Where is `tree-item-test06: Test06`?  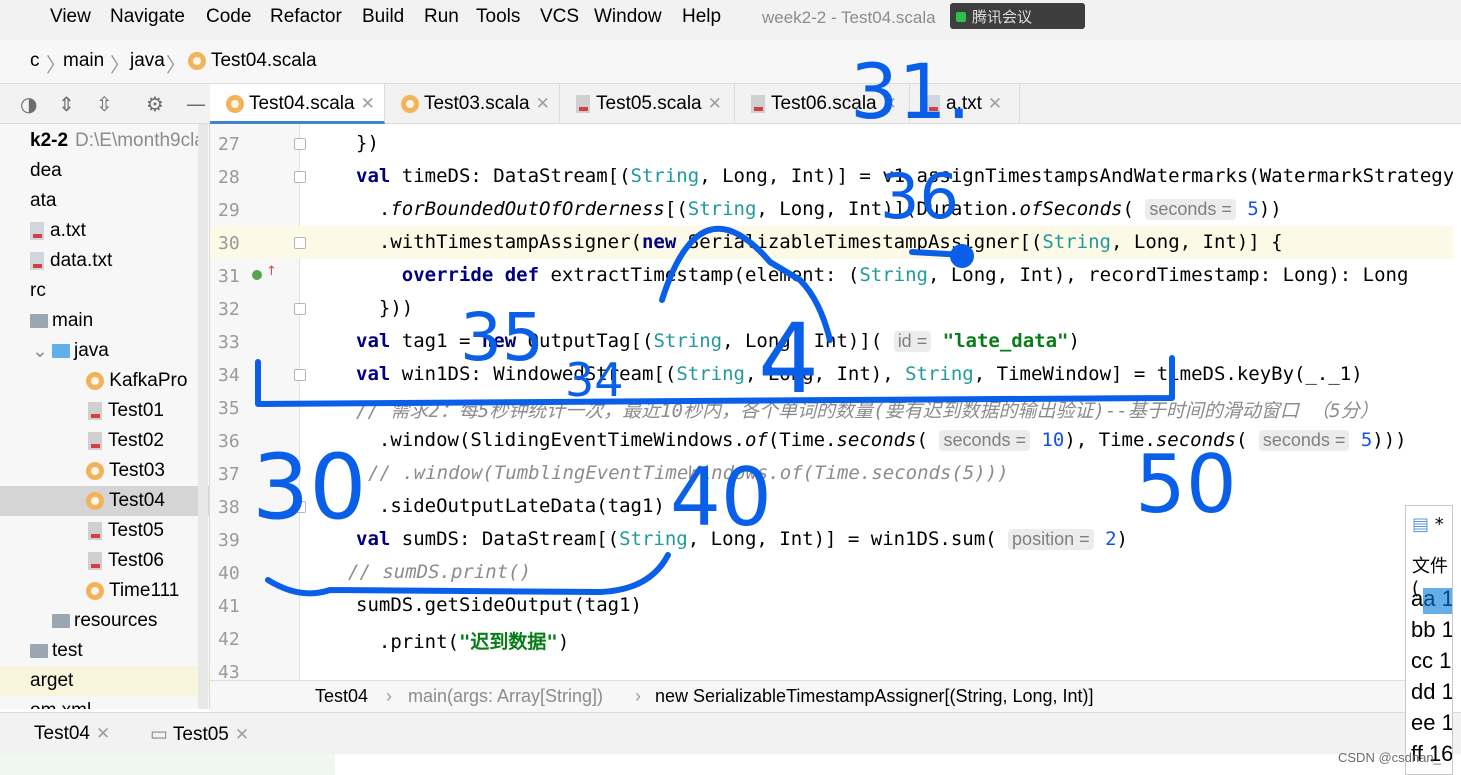 tree-item-test06: Test06 is located at coordinates (104, 561).